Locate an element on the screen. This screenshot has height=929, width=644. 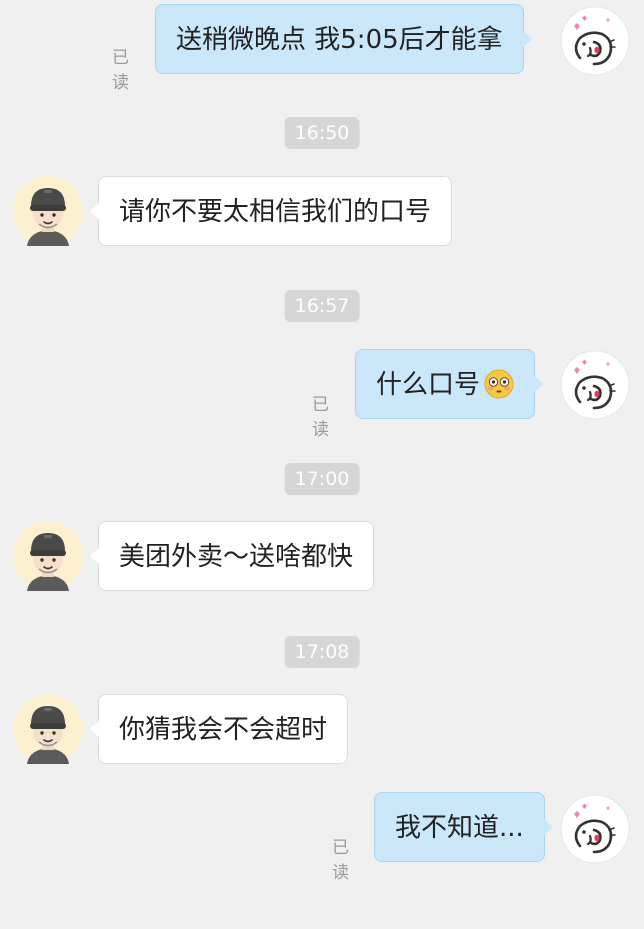
message-bubble: 什么口号 is located at coordinates (449, 384).